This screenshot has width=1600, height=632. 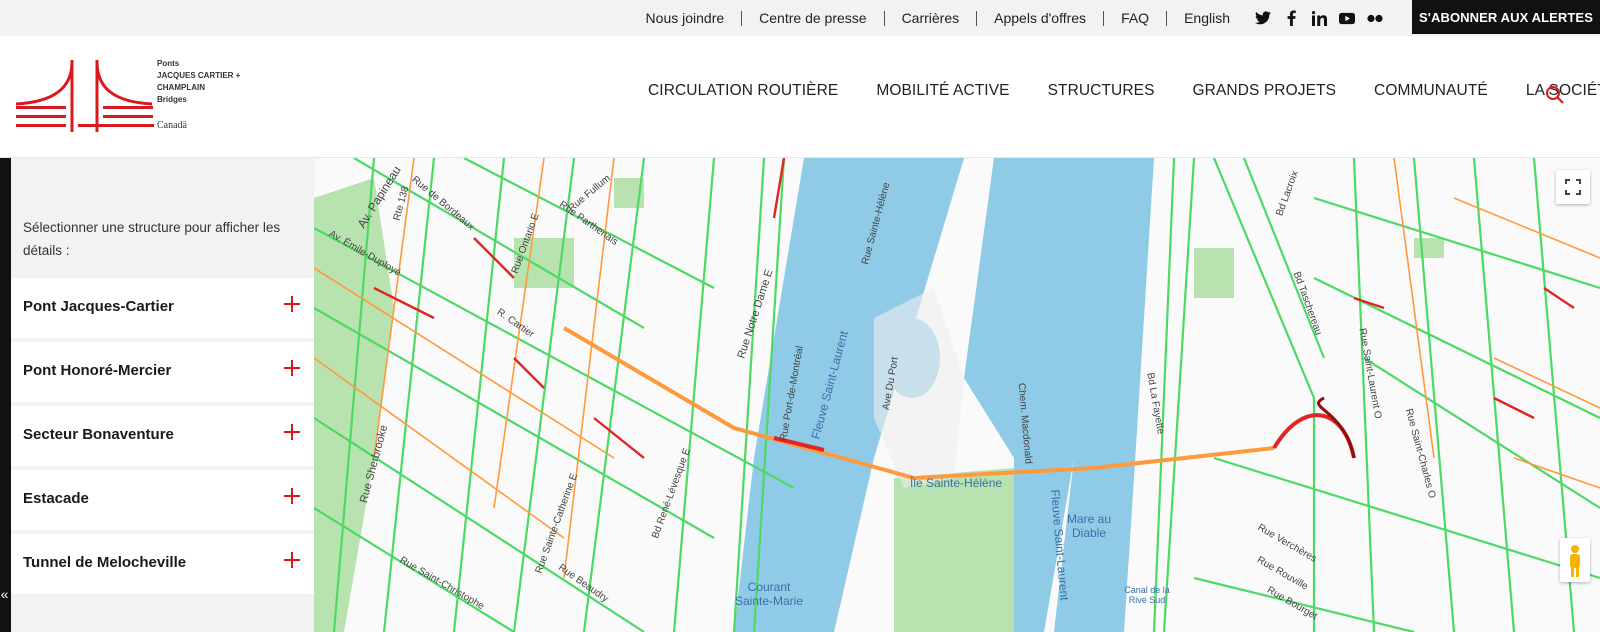 I want to click on fullscreen-button, so click(x=1573, y=187).